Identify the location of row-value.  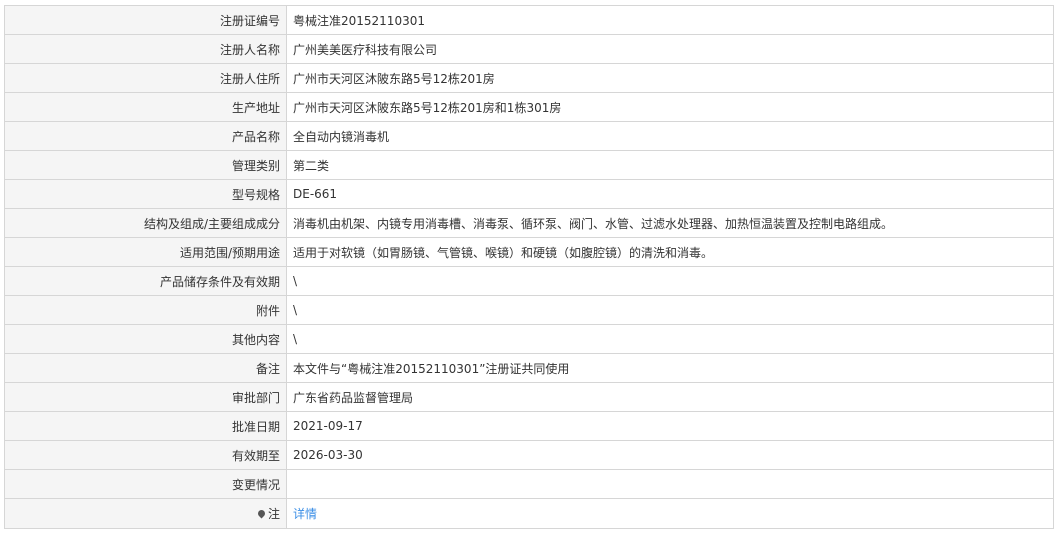
(670, 484).